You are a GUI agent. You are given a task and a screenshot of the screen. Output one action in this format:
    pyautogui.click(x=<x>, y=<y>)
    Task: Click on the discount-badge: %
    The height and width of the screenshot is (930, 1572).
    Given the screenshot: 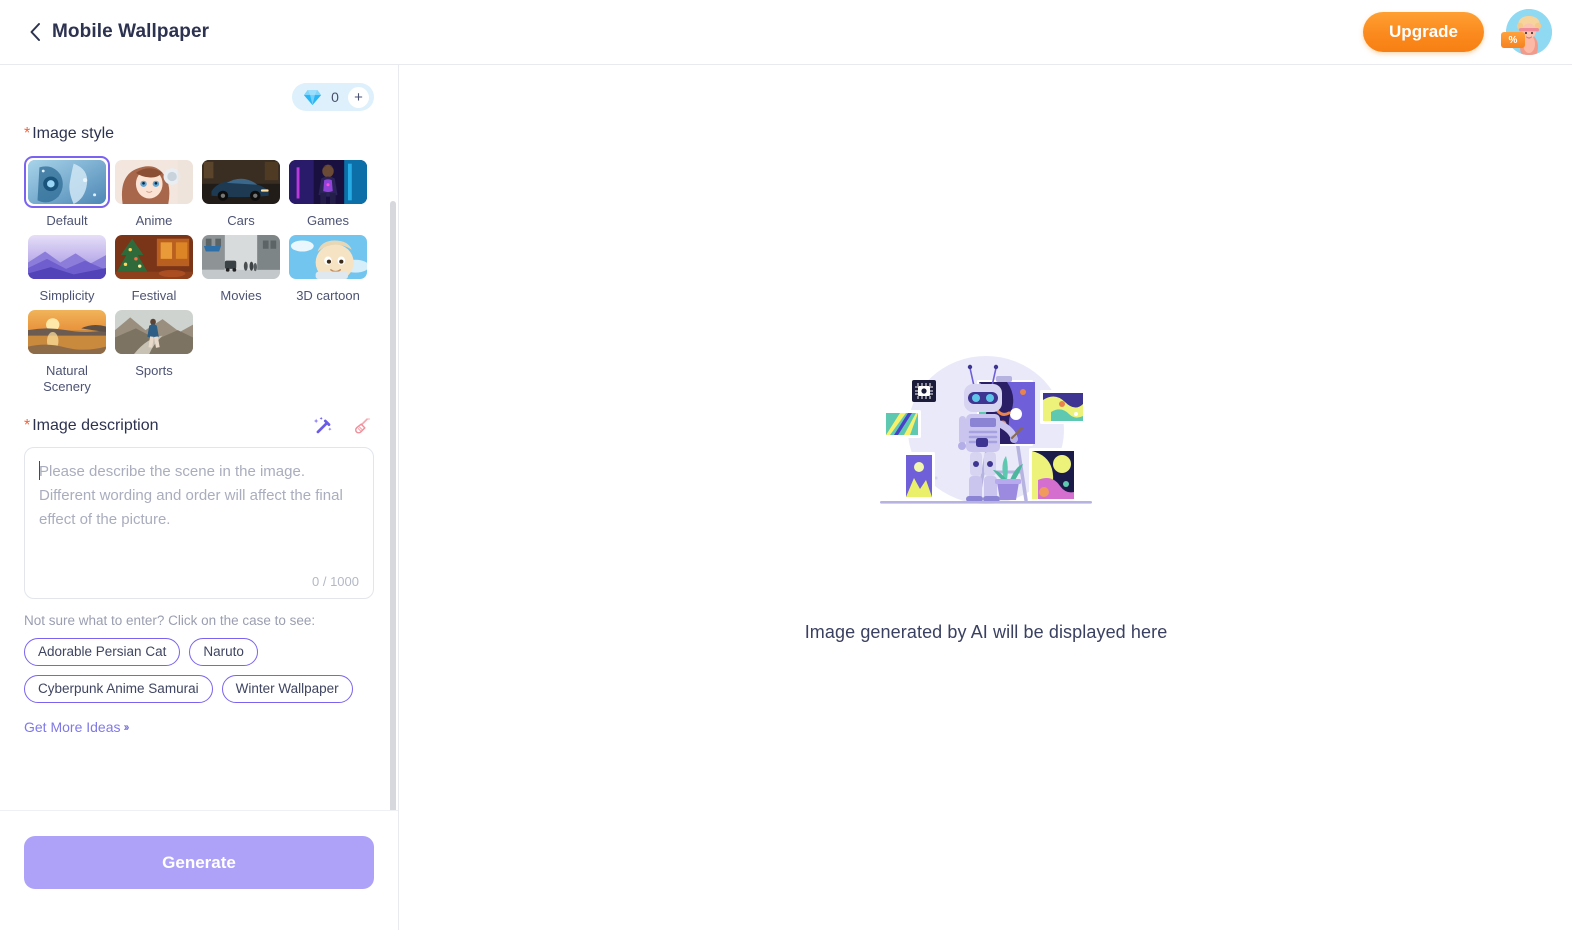 What is the action you would take?
    pyautogui.click(x=1513, y=40)
    